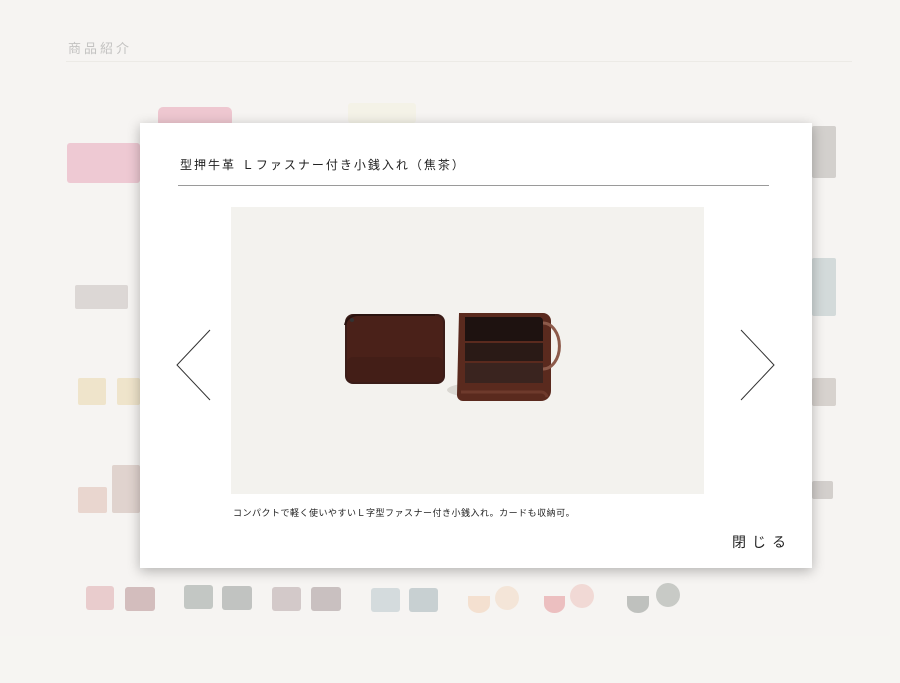 The image size is (900, 683). I want to click on coin-purse-image, so click(452, 357).